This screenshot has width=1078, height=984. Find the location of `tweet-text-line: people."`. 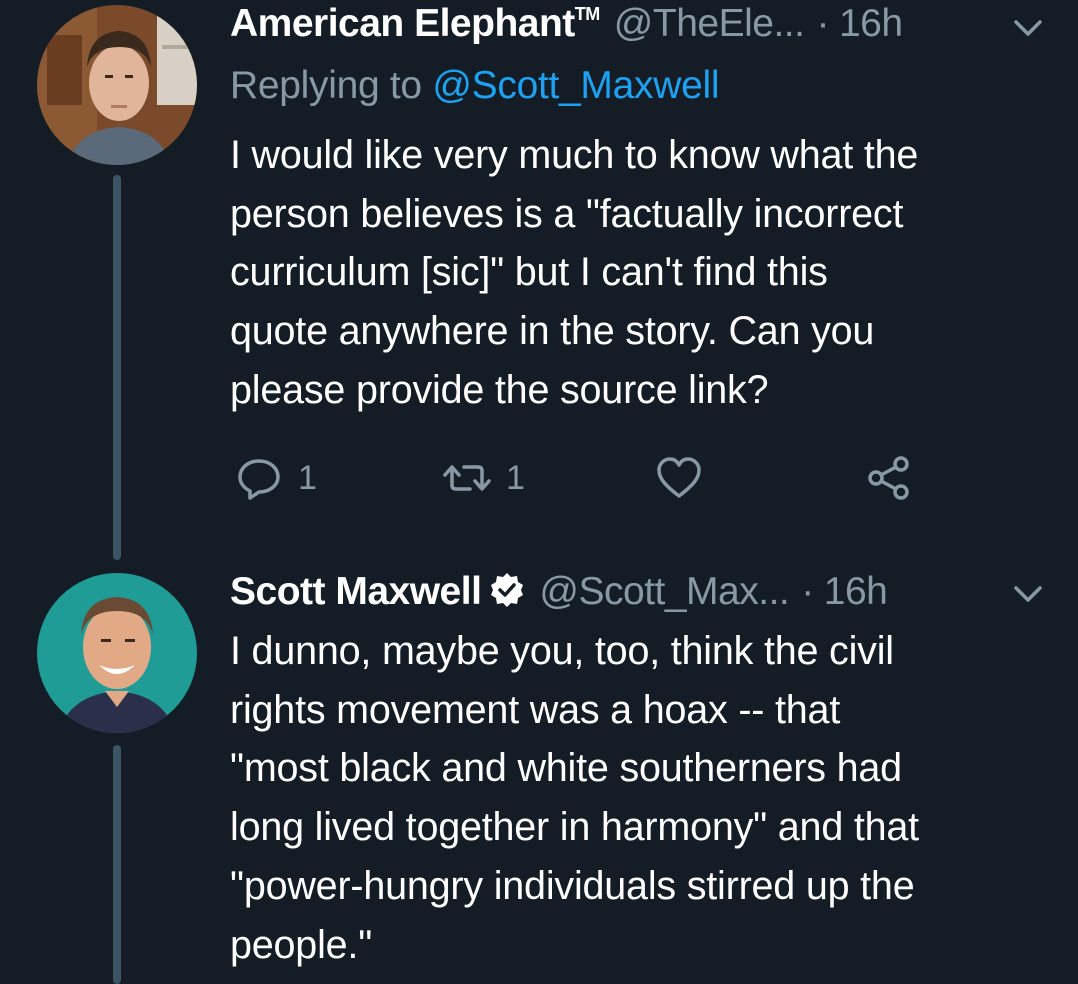

tweet-text-line: people." is located at coordinates (301, 944).